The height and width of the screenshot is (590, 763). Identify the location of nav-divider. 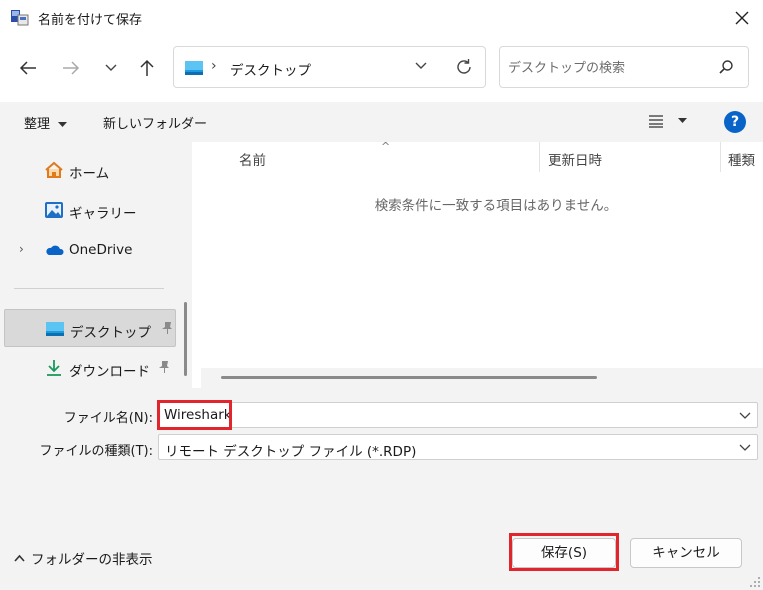
(89, 288).